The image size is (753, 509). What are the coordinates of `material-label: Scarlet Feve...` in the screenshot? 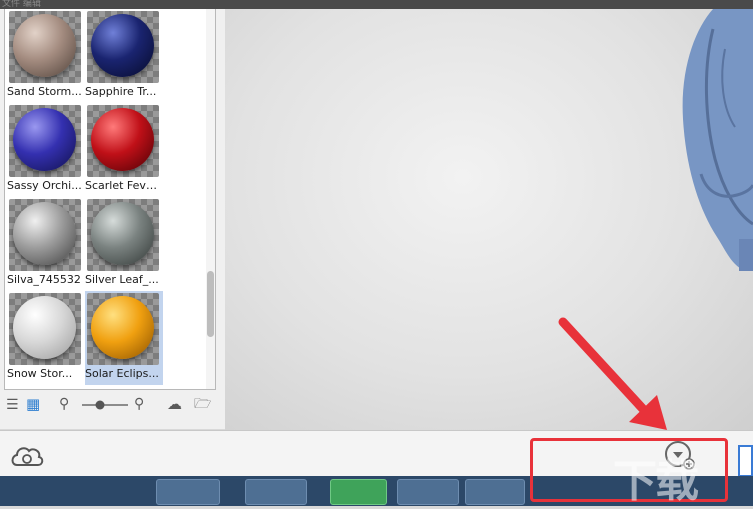 It's located at (124, 185).